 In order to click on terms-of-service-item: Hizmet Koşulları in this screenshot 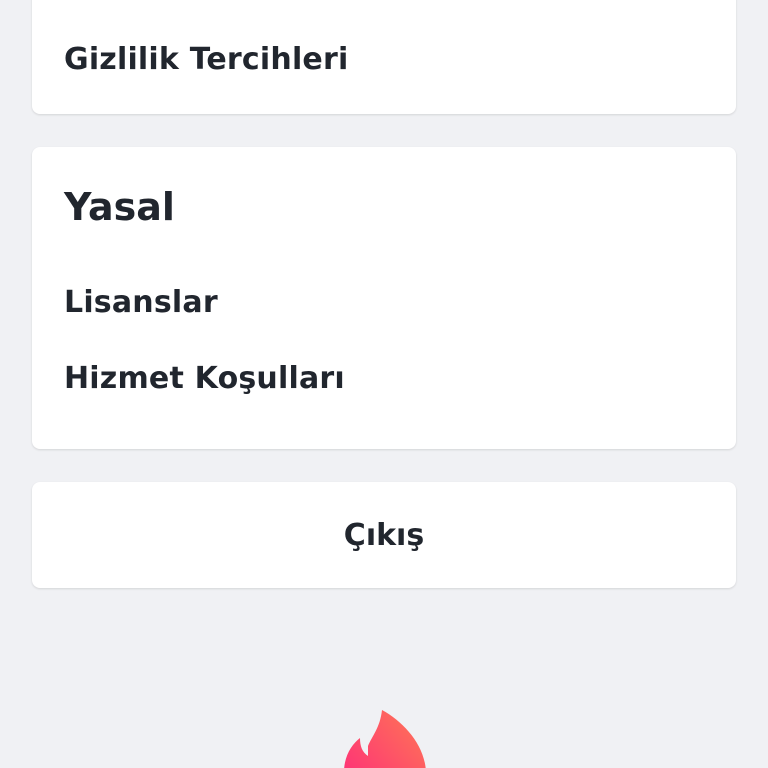, I will do `click(204, 378)`.